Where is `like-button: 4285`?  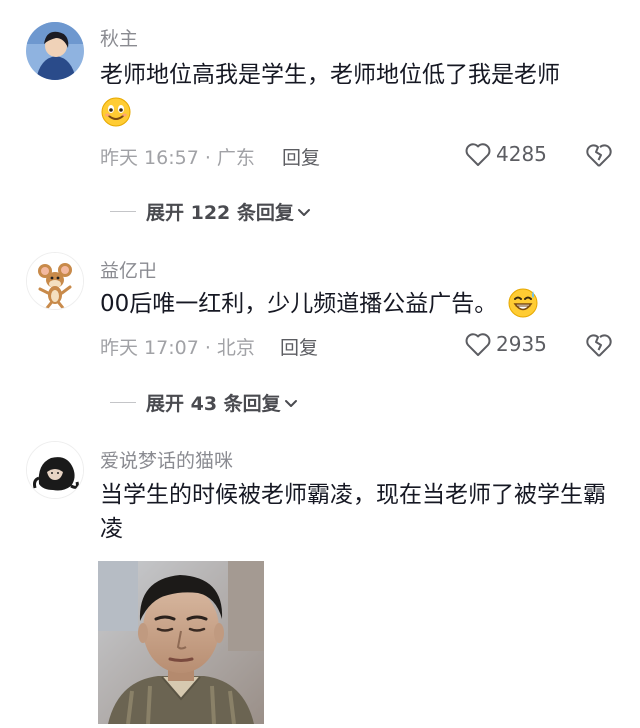
like-button: 4285 is located at coordinates (505, 154).